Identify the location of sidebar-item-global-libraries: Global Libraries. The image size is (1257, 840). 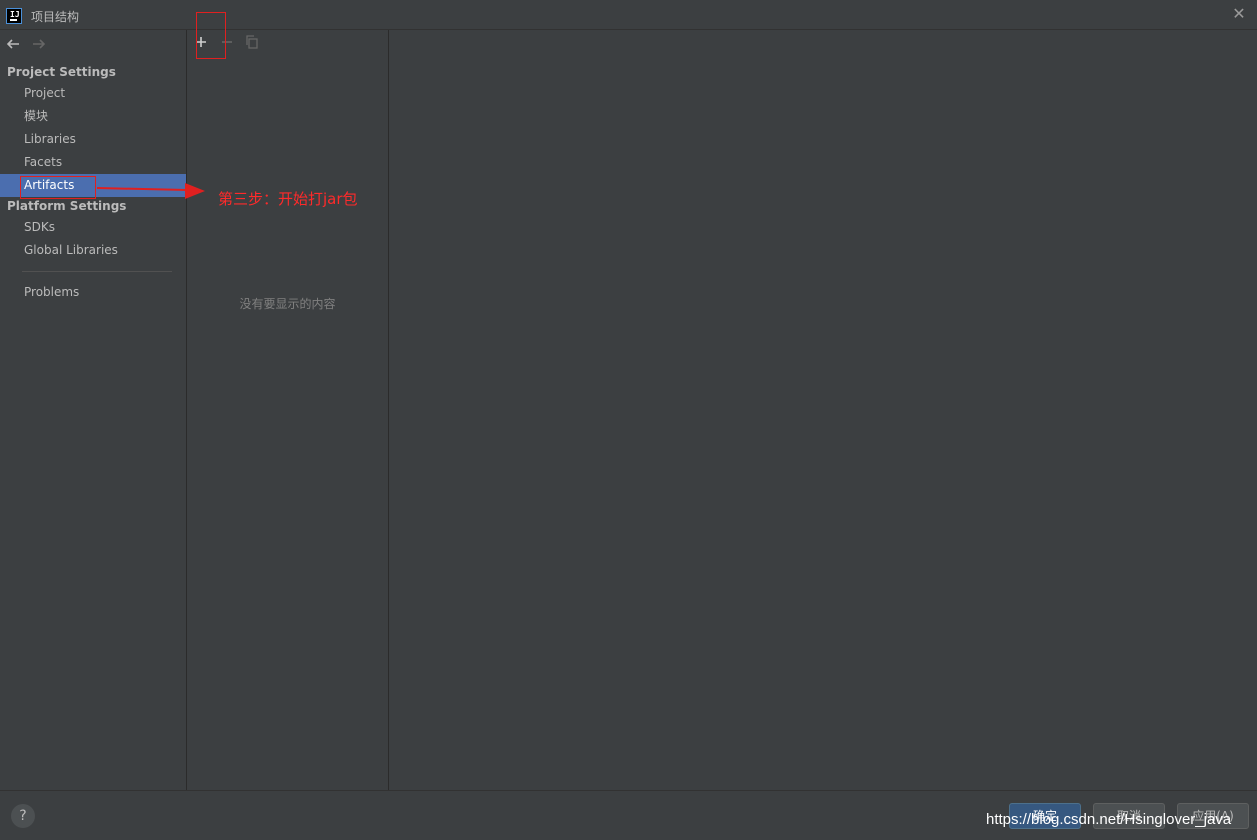
(93, 250).